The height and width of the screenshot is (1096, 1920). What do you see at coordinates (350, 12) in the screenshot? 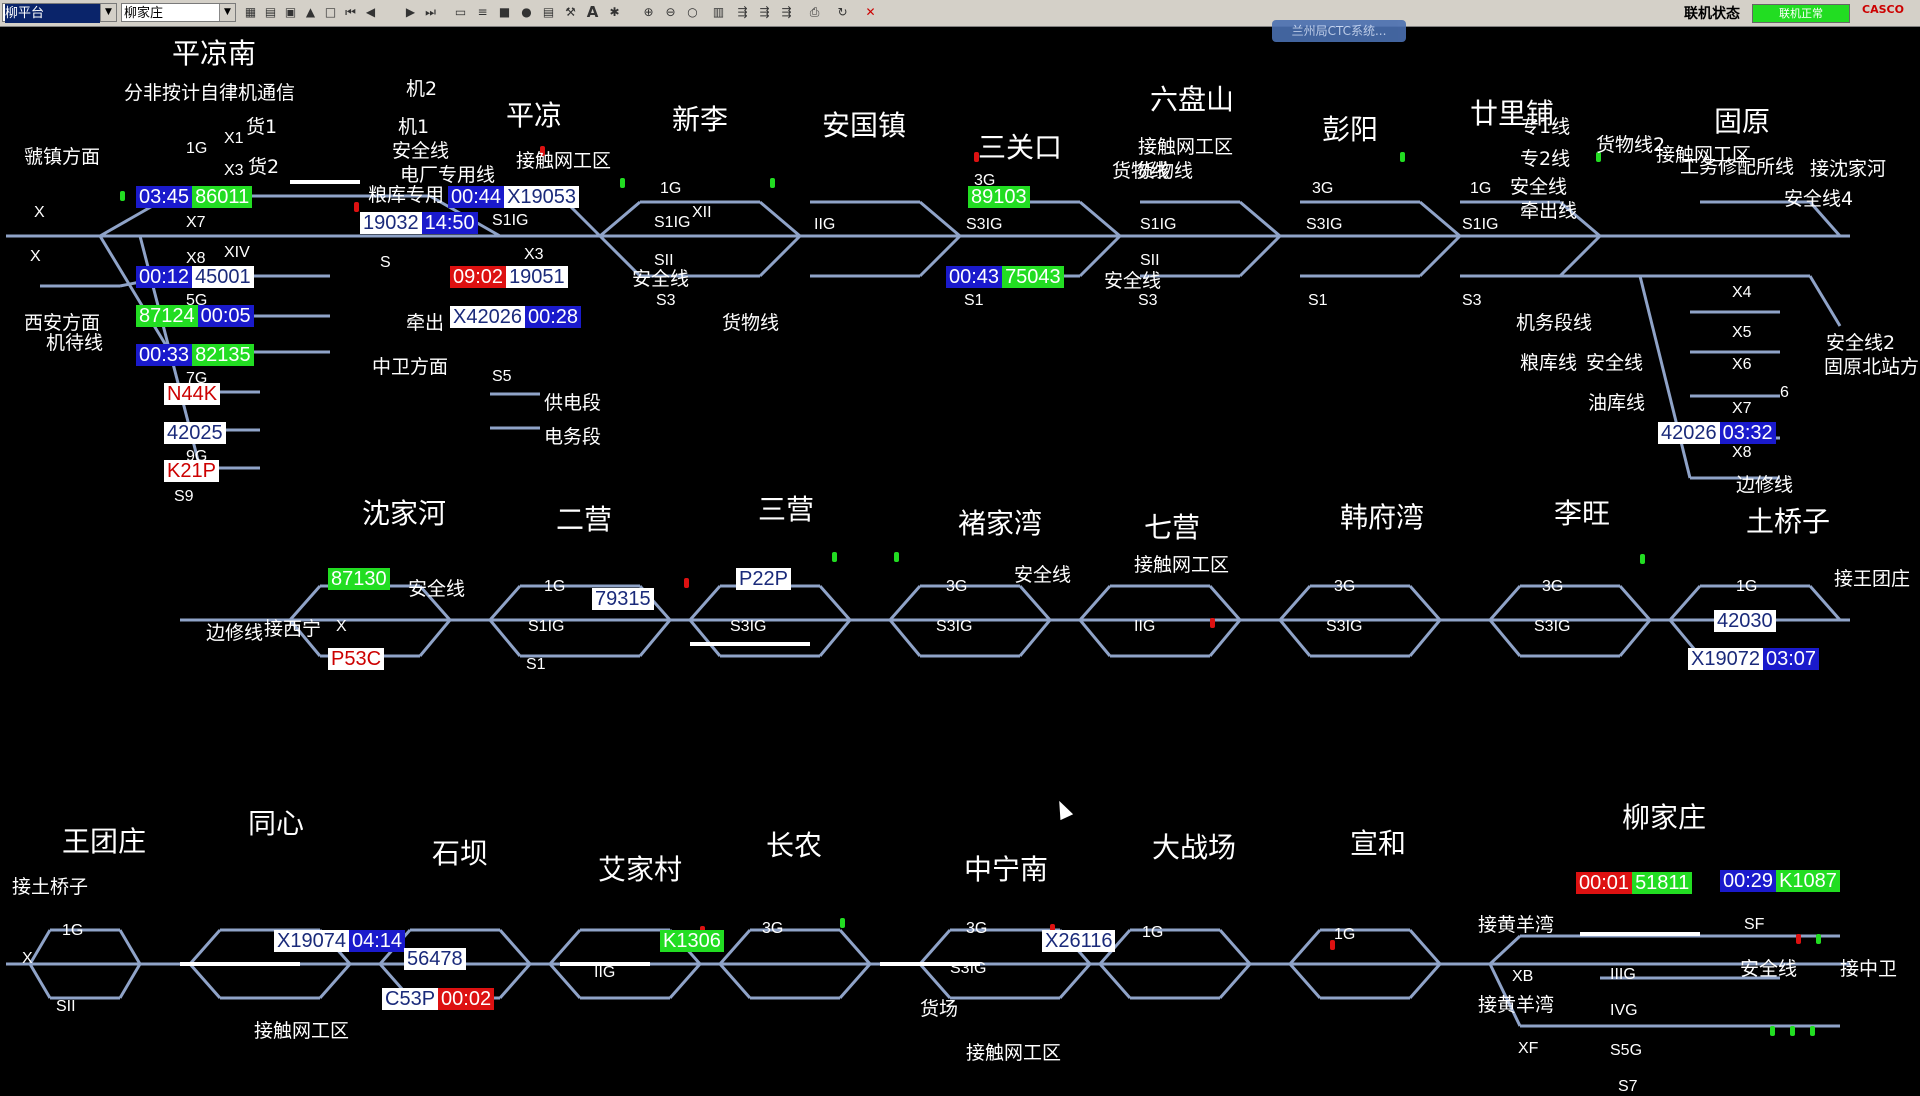
I see `first-icon: ⏮` at bounding box center [350, 12].